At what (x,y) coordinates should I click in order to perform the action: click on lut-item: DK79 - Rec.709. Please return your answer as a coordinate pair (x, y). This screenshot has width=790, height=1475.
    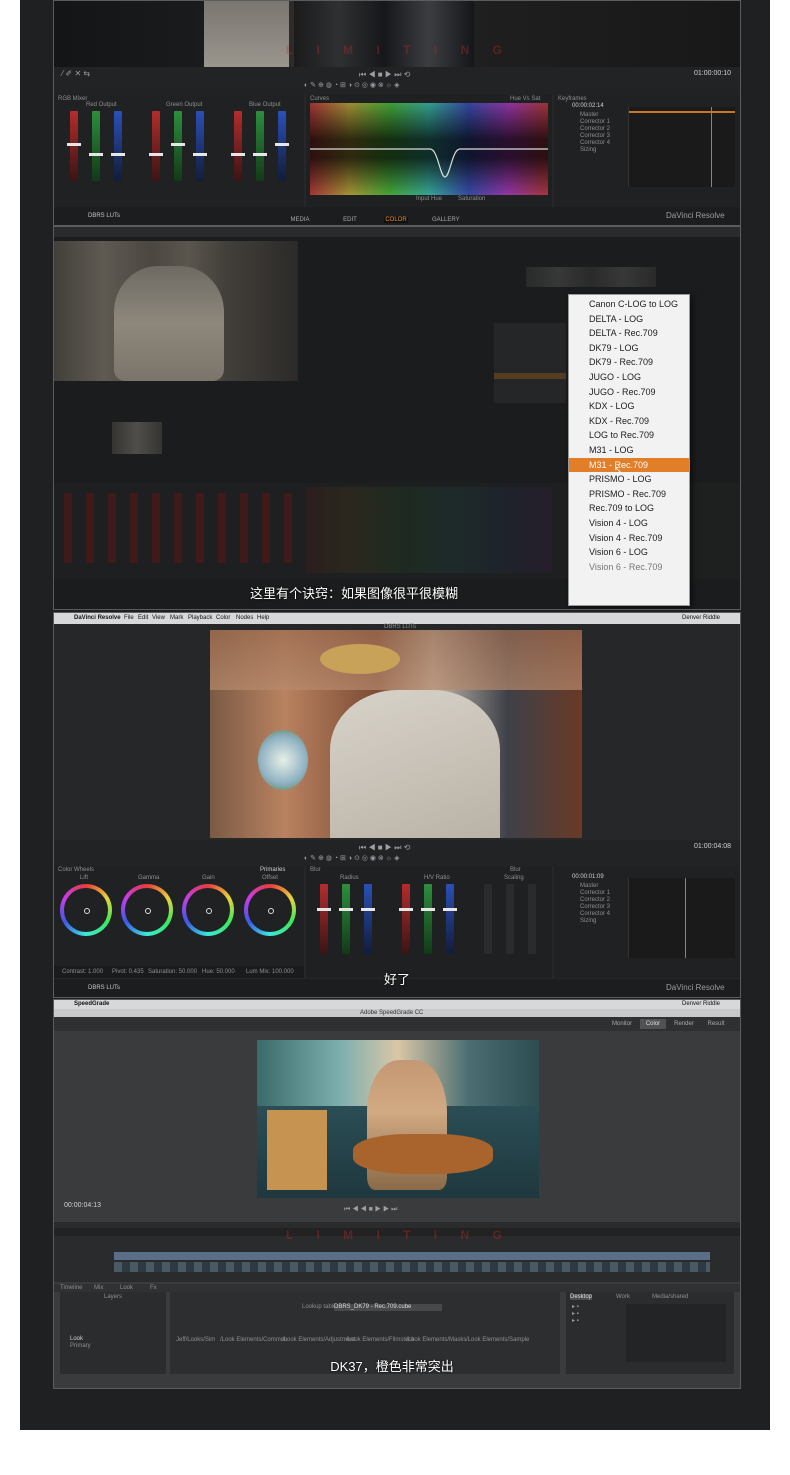
    Looking at the image, I should click on (629, 362).